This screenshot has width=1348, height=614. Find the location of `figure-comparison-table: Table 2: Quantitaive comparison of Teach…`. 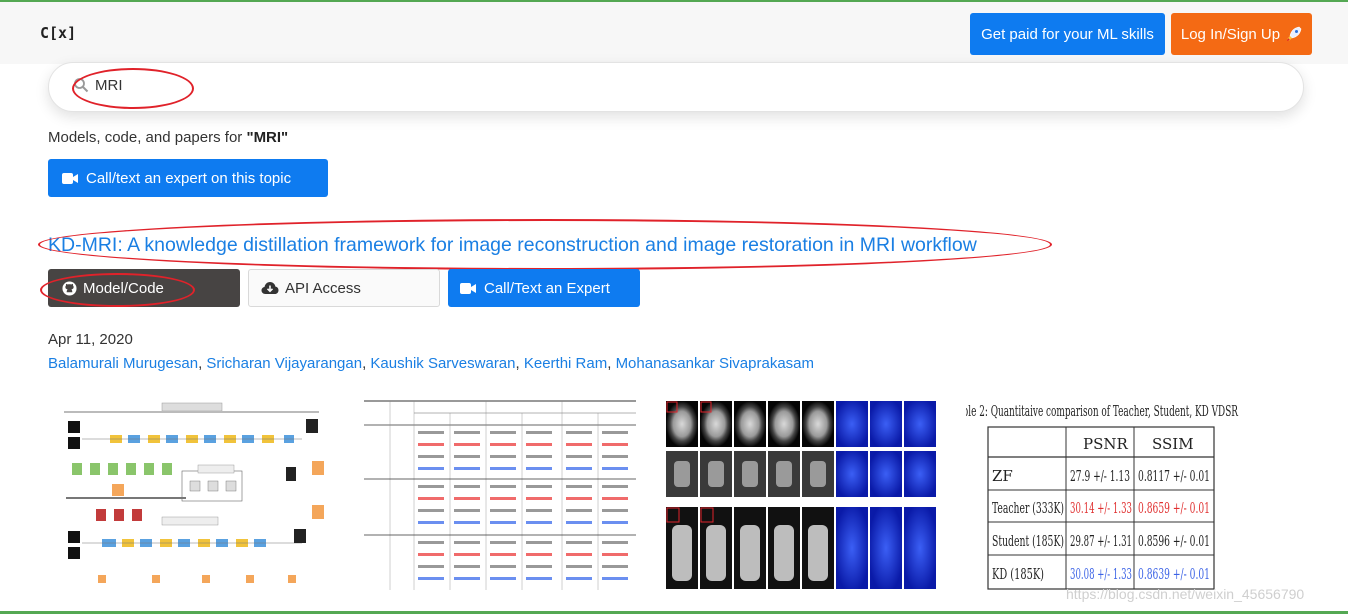

figure-comparison-table: Table 2: Quantitaive comparison of Teach… is located at coordinates (1104, 494).